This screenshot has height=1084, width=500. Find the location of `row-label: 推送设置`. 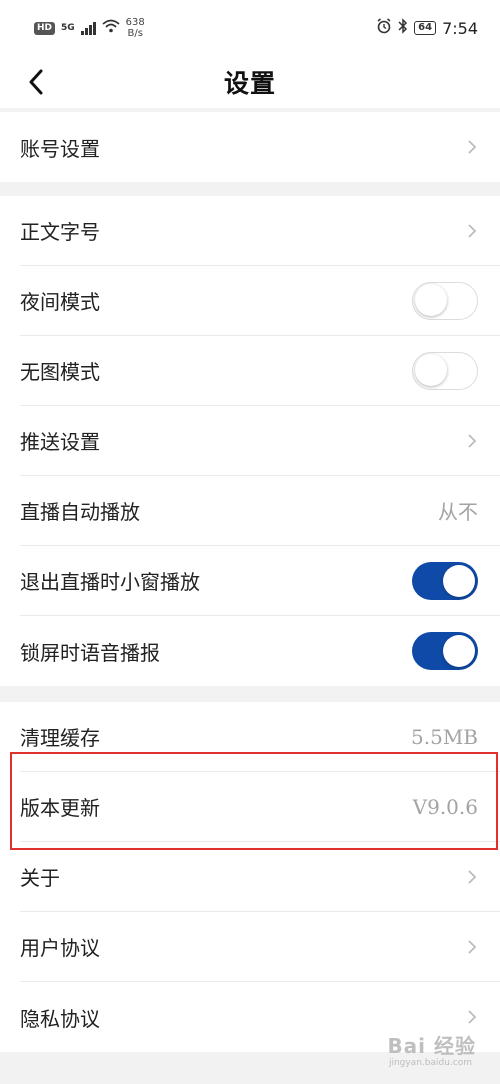

row-label: 推送设置 is located at coordinates (60, 442).